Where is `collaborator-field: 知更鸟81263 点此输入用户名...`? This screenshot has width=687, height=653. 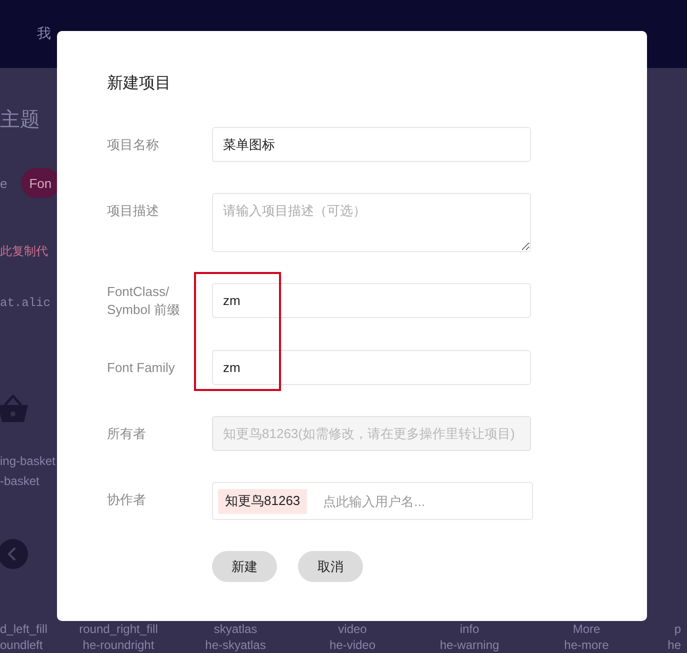
collaborator-field: 知更鸟81263 点此输入用户名... is located at coordinates (372, 501).